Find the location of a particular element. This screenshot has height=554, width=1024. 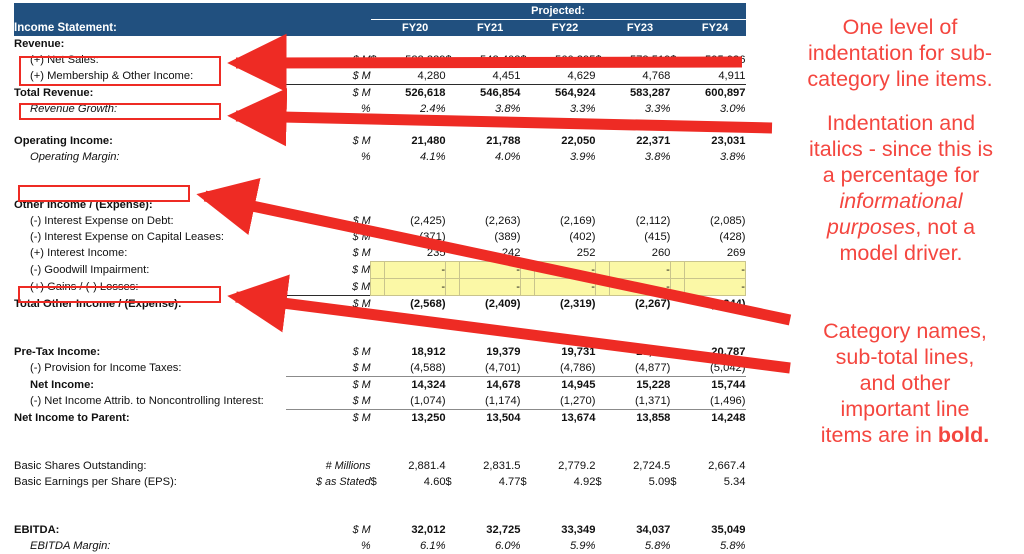

table-row: (-) Goodwill Impairment: $ M - - - - - is located at coordinates (380, 270).